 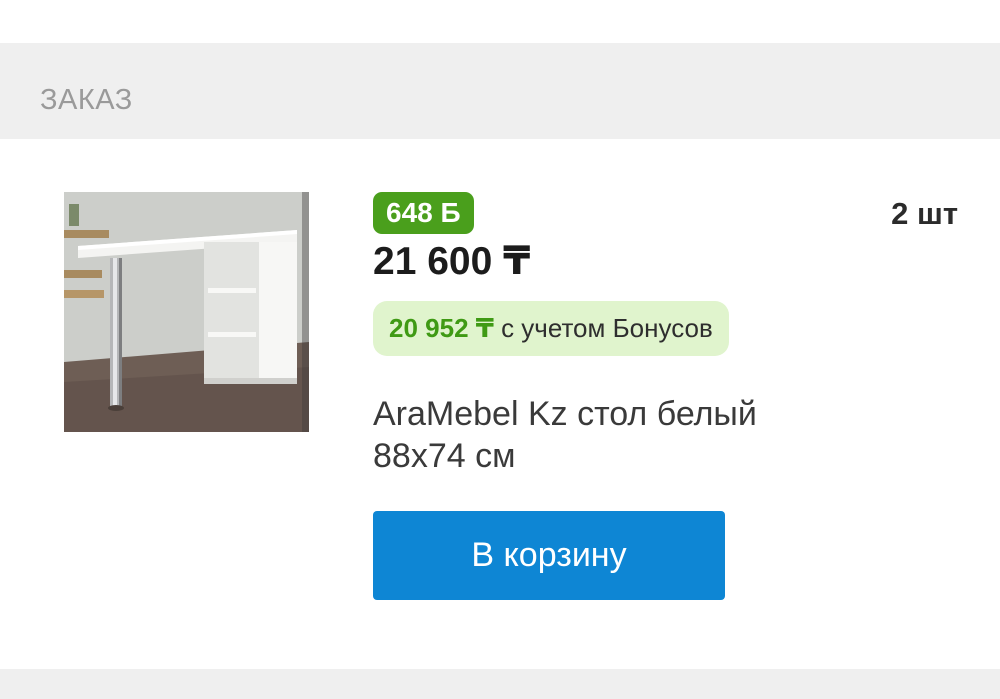 I want to click on bonus-price-note: с учетом Бонусов, so click(x=607, y=328).